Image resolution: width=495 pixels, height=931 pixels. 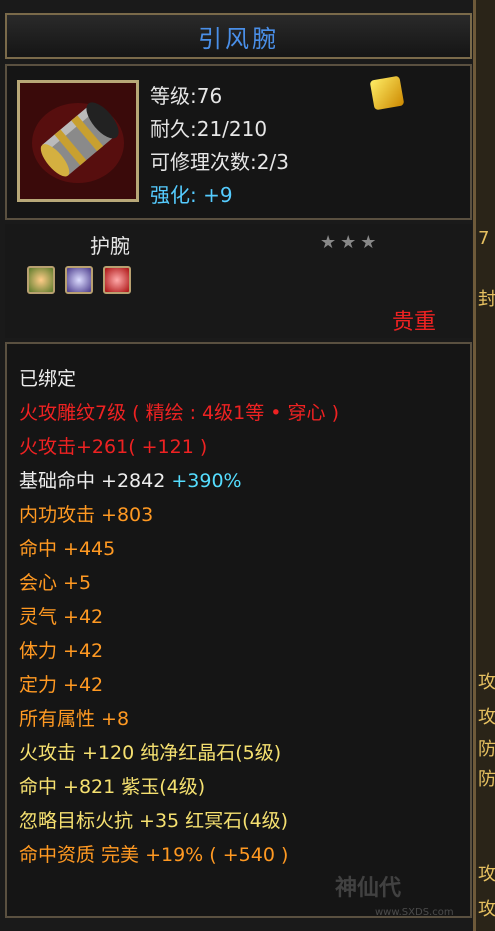 I want to click on item-name: 引风腕, so click(x=238, y=38).